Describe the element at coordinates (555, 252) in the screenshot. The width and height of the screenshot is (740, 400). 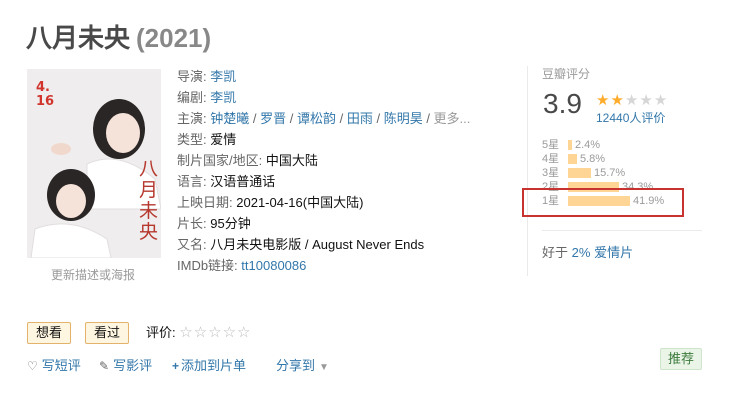
I see `better-than-prefix: 好于` at that location.